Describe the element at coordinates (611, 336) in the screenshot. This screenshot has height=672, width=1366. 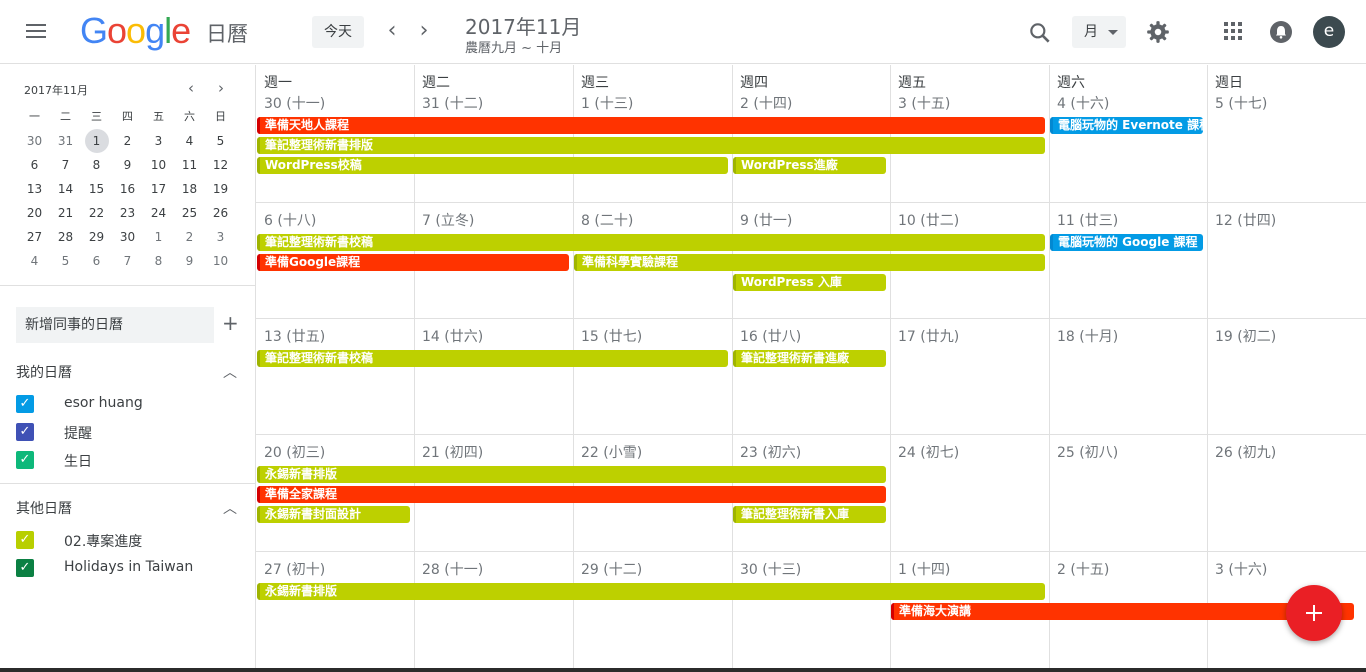
I see `day-number: 15 (廿七)` at that location.